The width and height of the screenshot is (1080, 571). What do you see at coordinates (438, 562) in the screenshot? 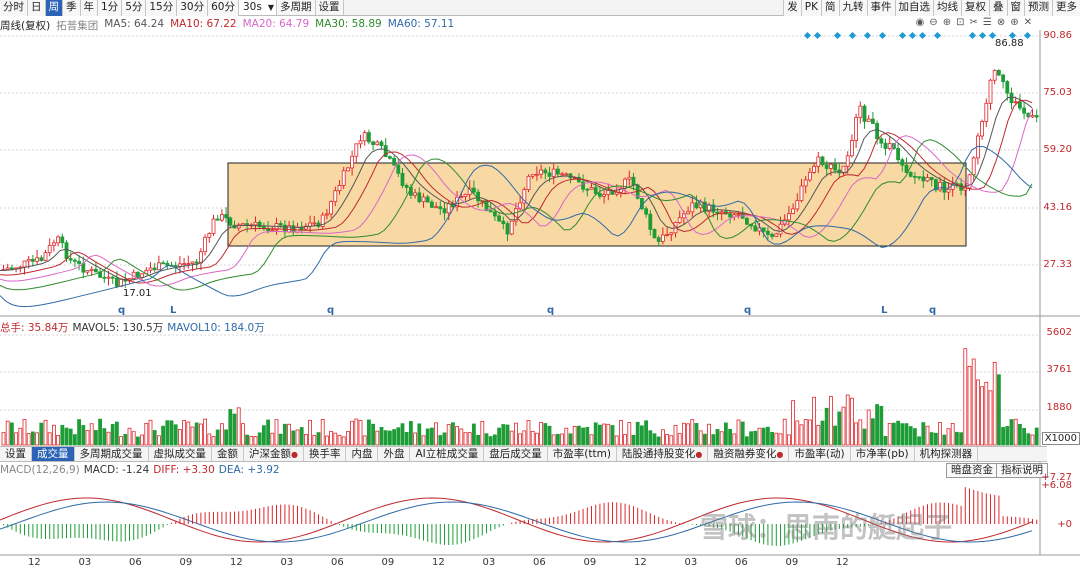
I see `x-tick: 12` at bounding box center [438, 562].